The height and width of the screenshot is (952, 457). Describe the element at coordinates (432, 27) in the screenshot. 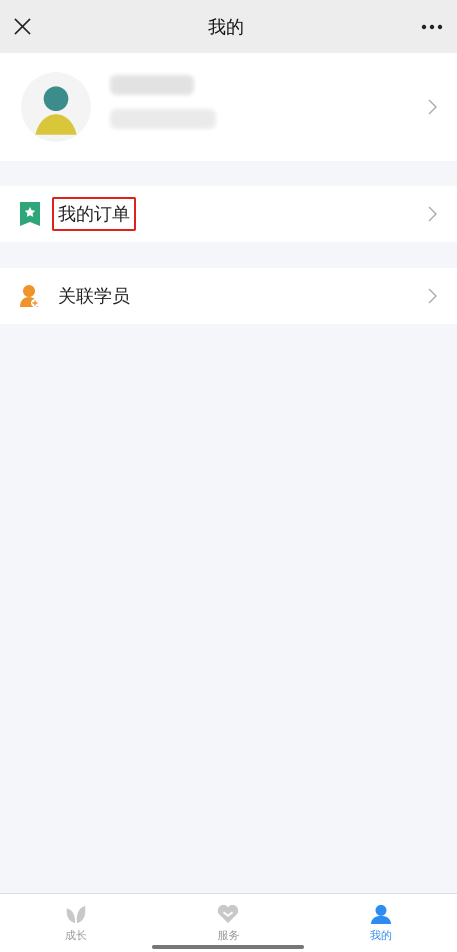

I see `more-icon` at that location.